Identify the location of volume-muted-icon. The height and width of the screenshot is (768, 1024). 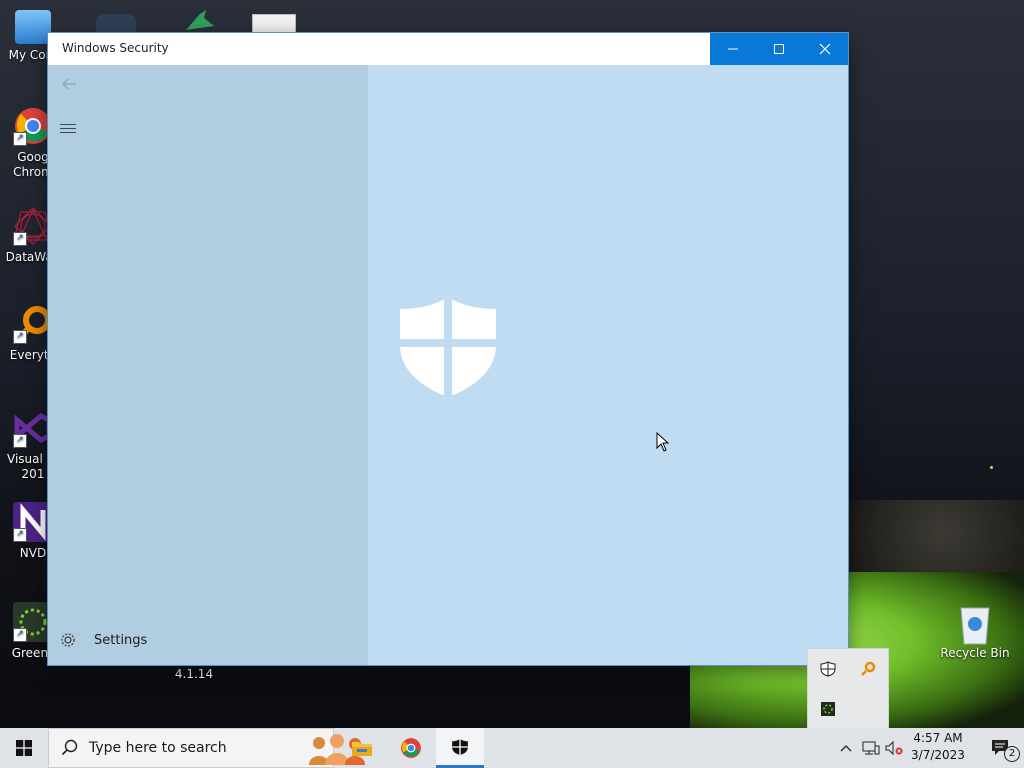
(894, 748).